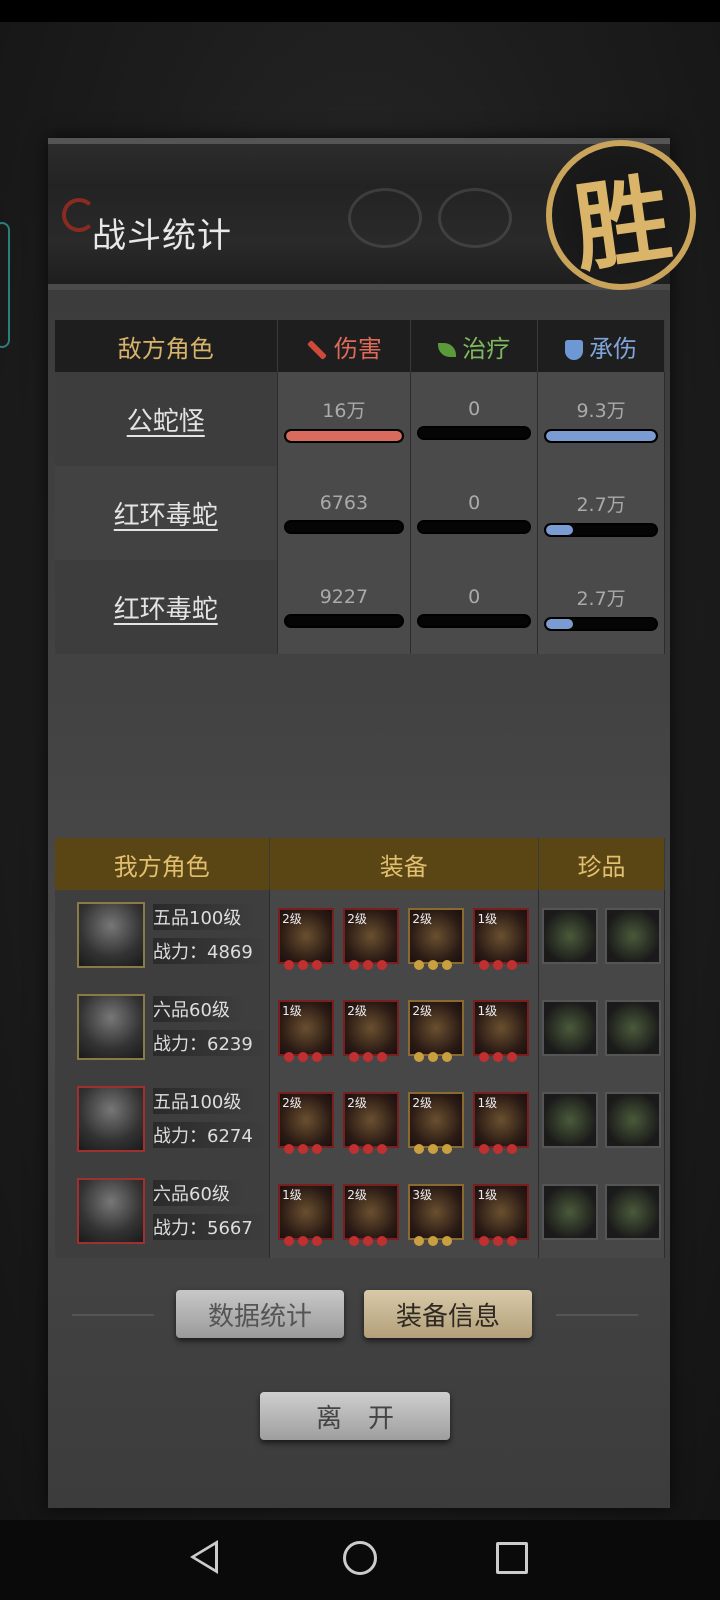 This screenshot has width=720, height=1600. What do you see at coordinates (474, 346) in the screenshot?
I see `heal-header: 治疗` at bounding box center [474, 346].